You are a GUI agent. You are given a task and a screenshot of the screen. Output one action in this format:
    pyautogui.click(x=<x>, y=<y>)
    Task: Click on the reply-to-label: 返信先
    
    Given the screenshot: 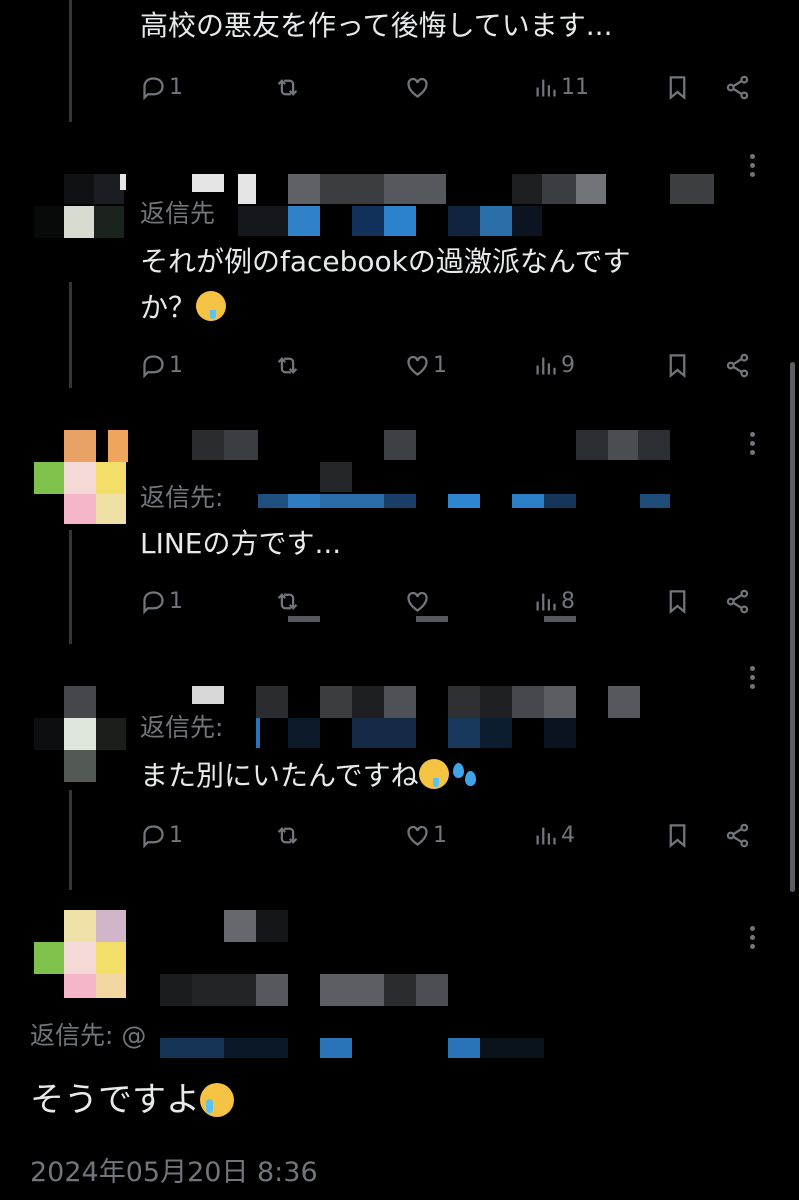 What is the action you would take?
    pyautogui.click(x=178, y=213)
    